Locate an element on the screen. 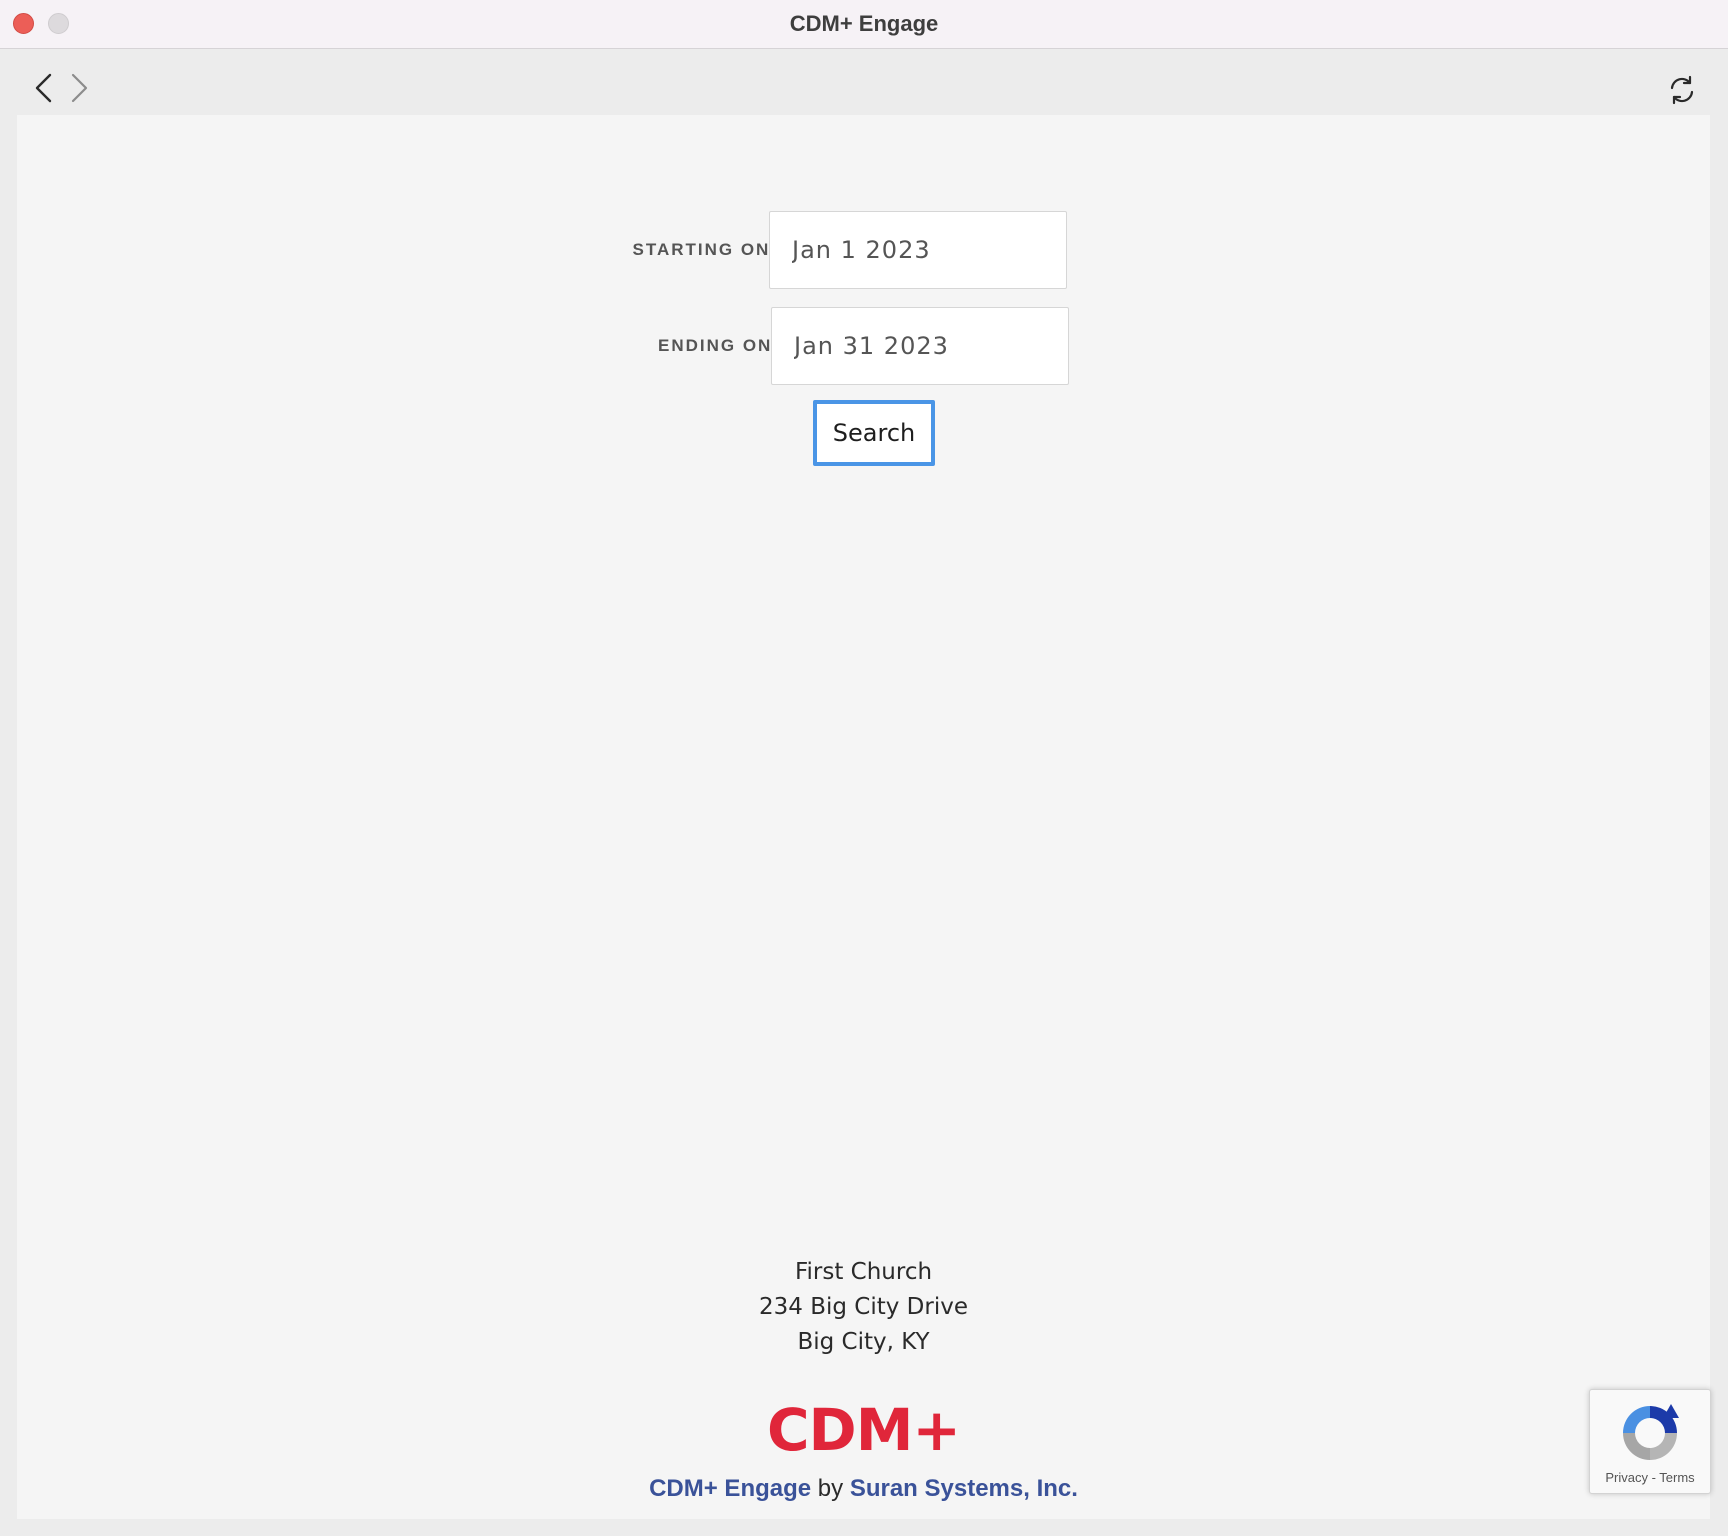  starting-on-row: STARTING ON: is located at coordinates (863, 250).